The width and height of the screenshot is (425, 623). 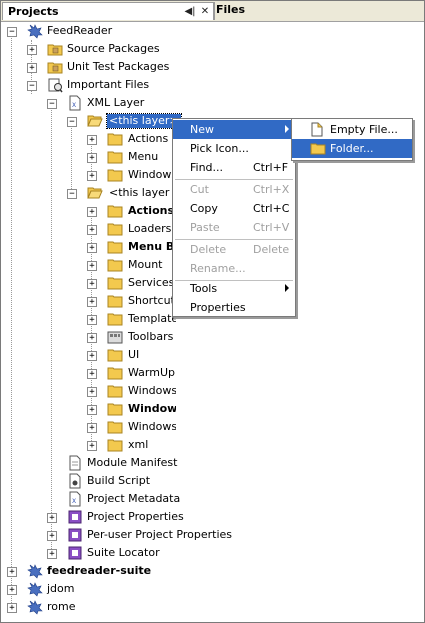 What do you see at coordinates (95, 193) in the screenshot?
I see `folder-open-icon` at bounding box center [95, 193].